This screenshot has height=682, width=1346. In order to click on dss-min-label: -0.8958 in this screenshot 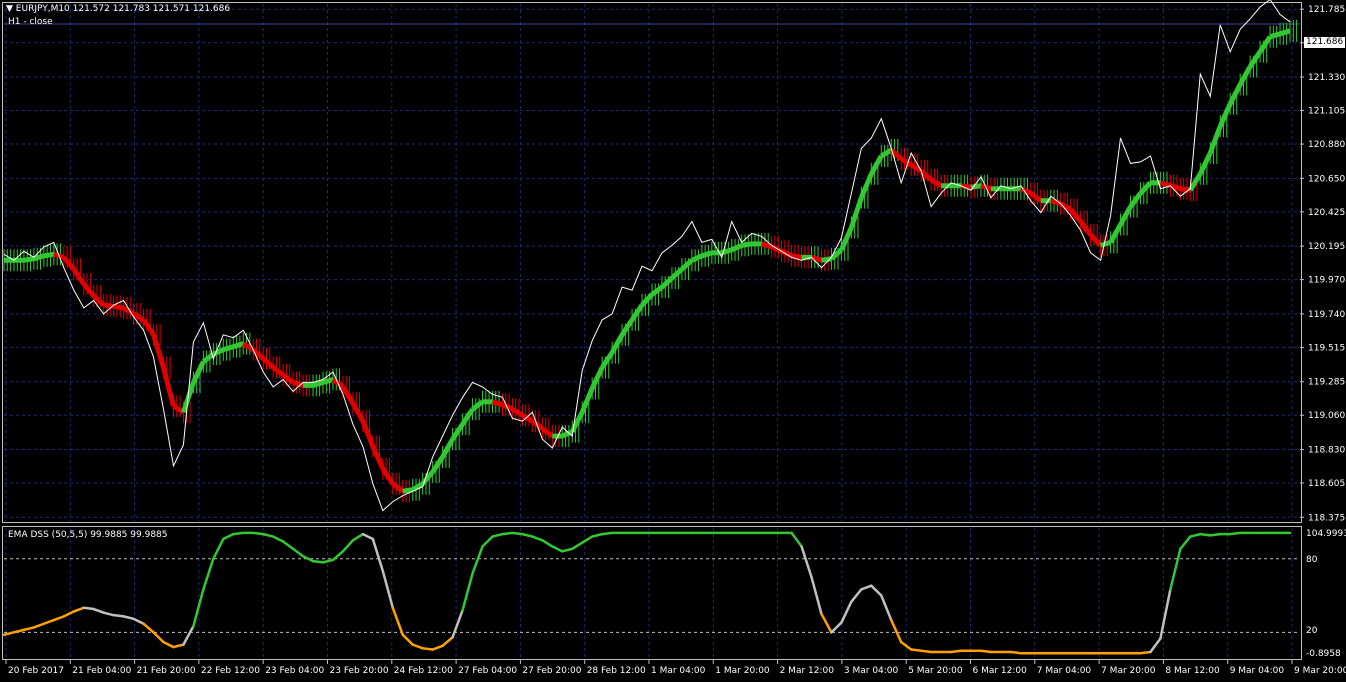, I will do `click(1323, 654)`.